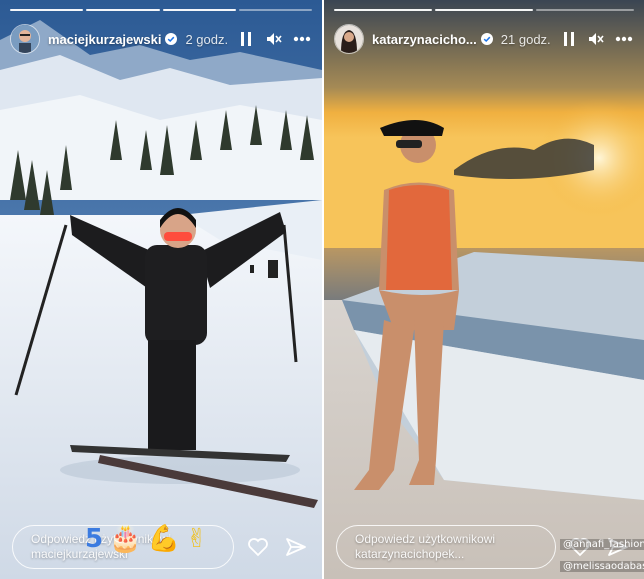  Describe the element at coordinates (602, 544) in the screenshot. I see `photo-tag: @annafi_fashion` at that location.